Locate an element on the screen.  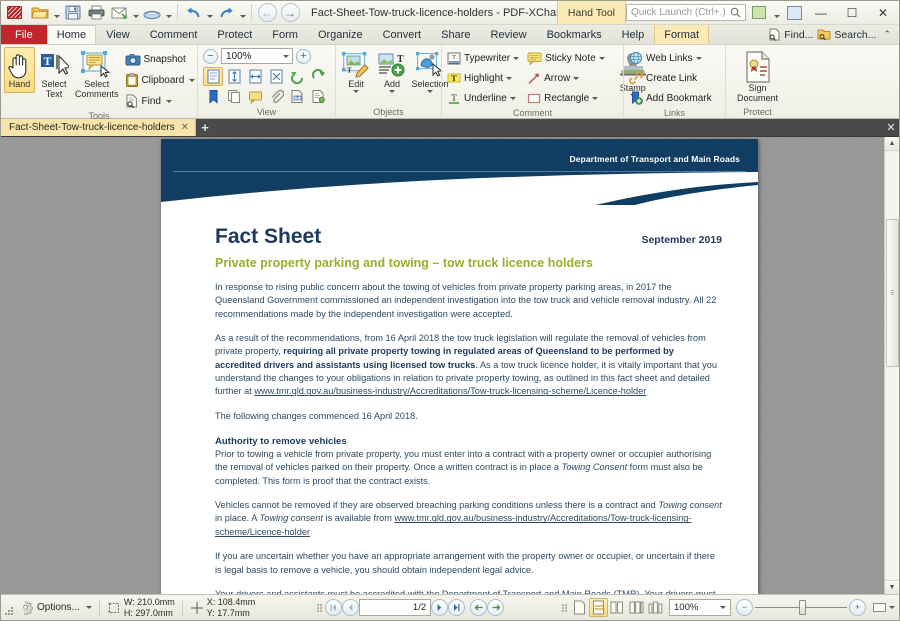
tab-home: Home is located at coordinates (71, 34).